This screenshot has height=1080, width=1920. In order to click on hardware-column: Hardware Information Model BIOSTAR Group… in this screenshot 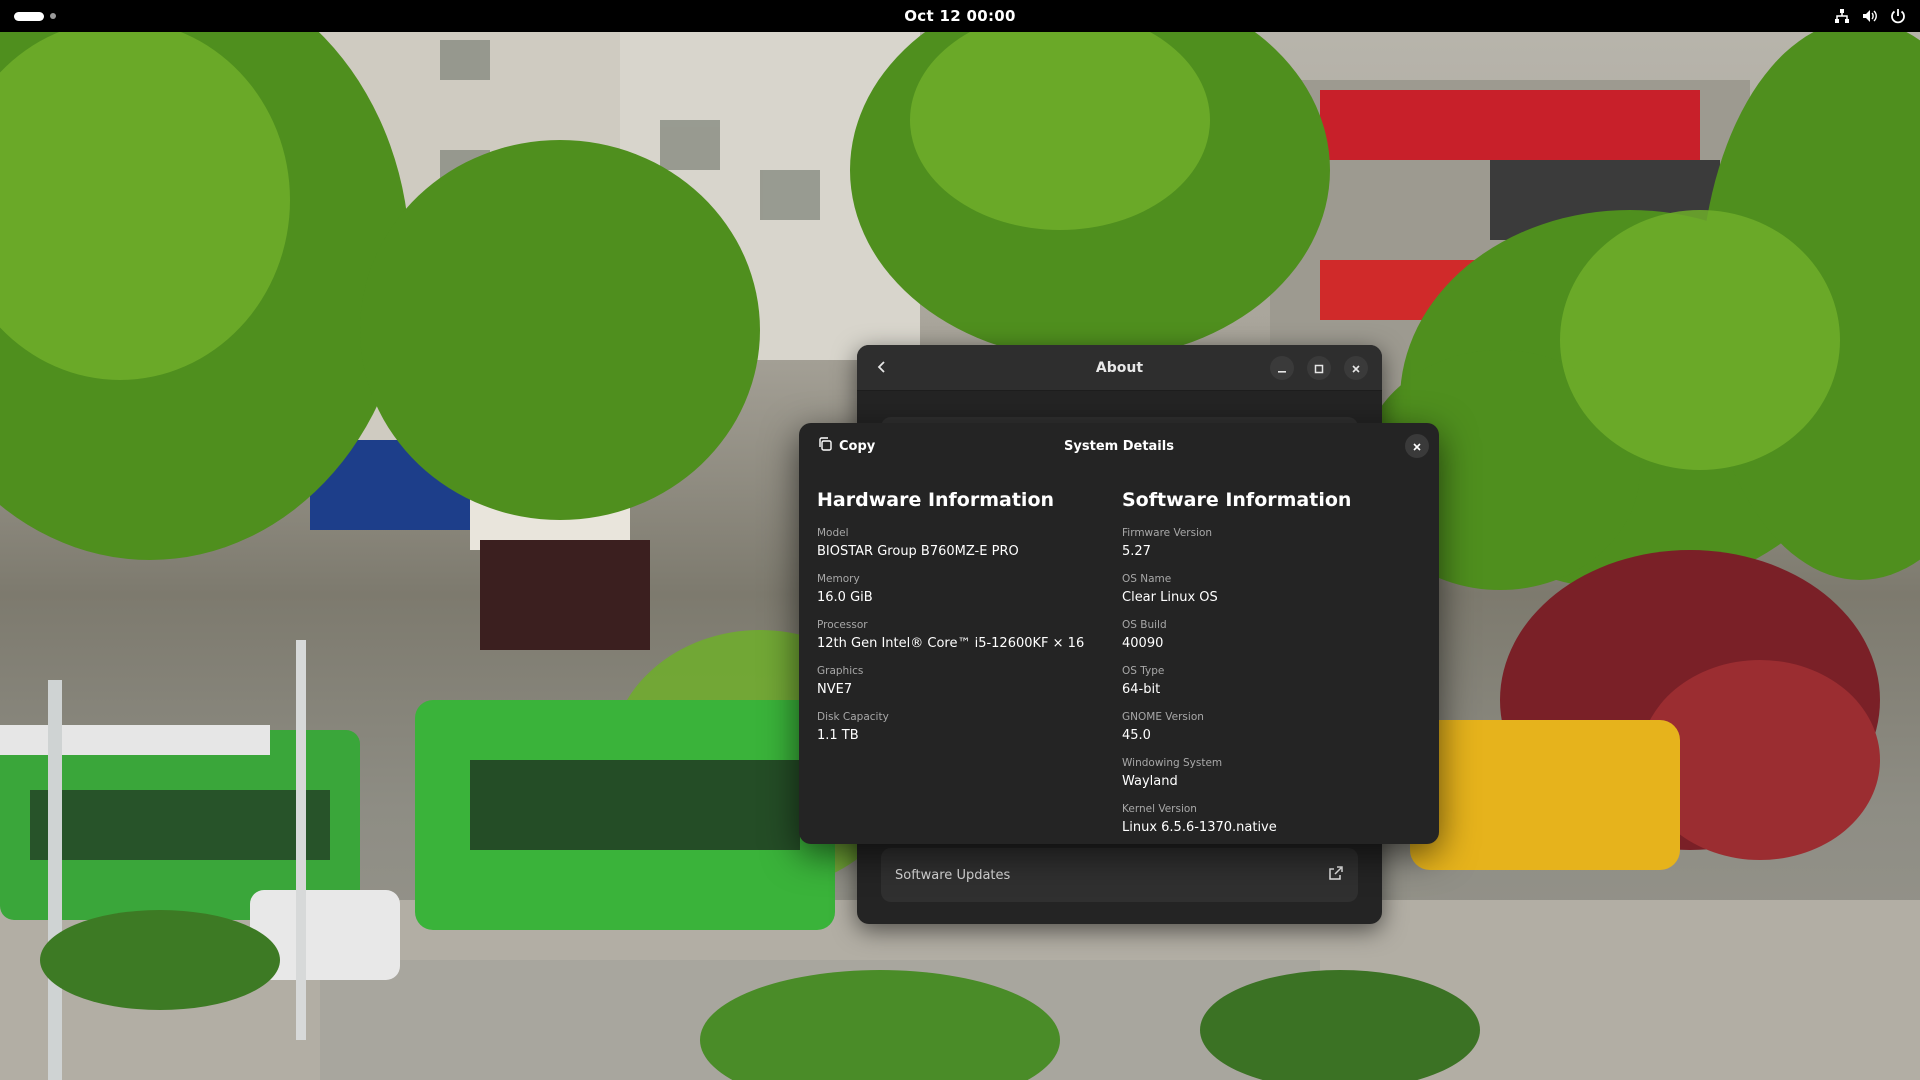, I will do `click(969, 669)`.